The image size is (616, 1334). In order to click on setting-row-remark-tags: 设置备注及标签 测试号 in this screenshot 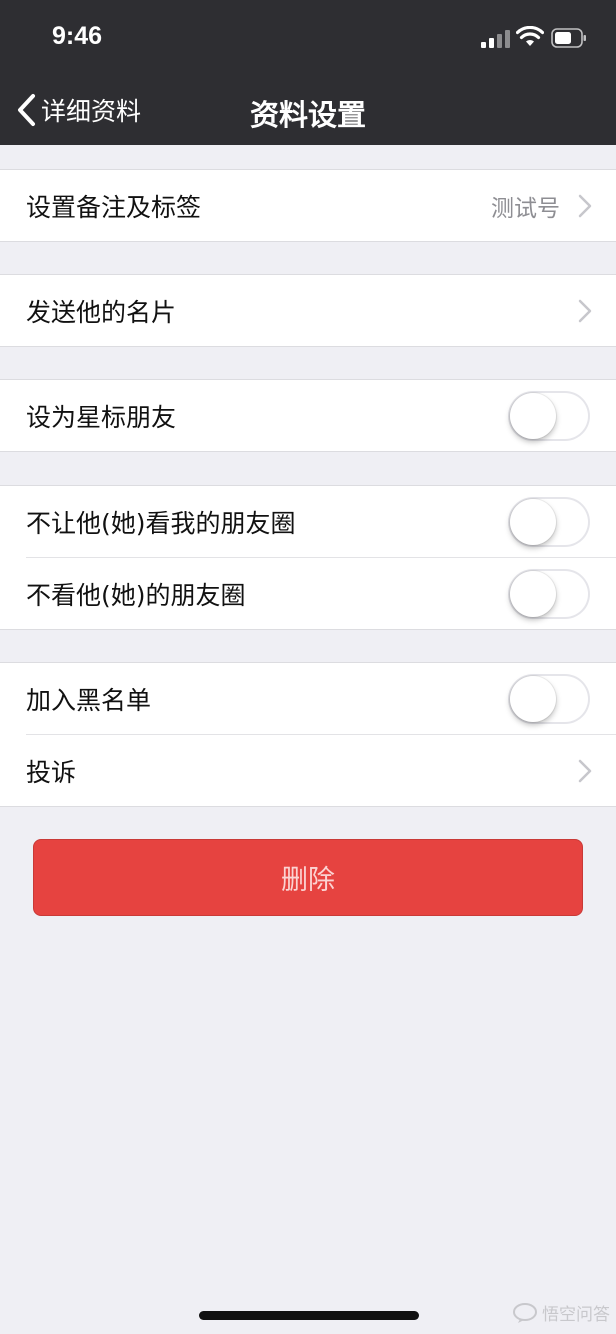, I will do `click(308, 205)`.